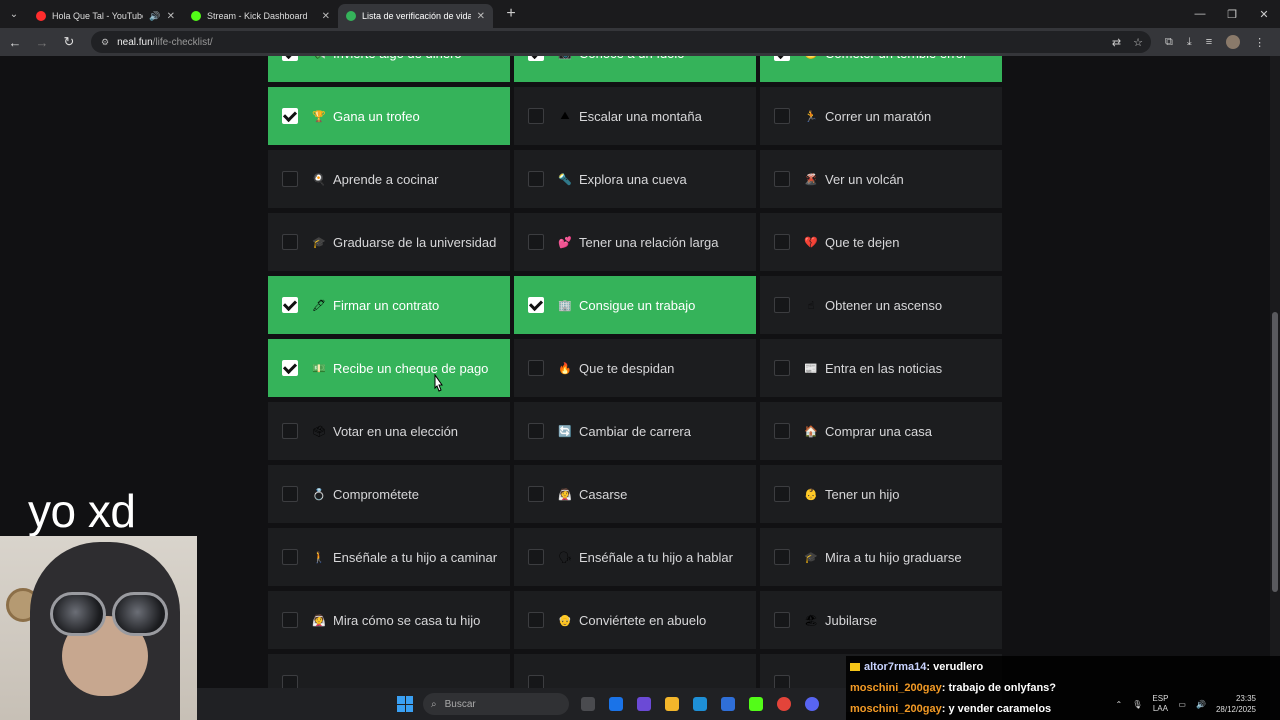 The height and width of the screenshot is (720, 1280). I want to click on extensions-icon: ⧉, so click(1169, 42).